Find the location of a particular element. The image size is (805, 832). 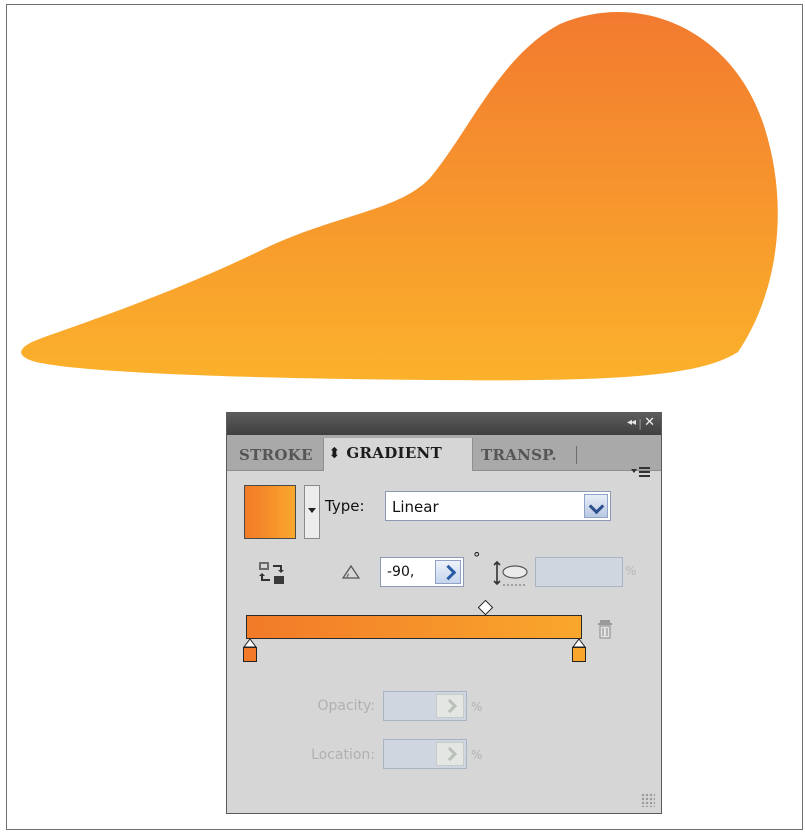

trash-icon is located at coordinates (605, 629).